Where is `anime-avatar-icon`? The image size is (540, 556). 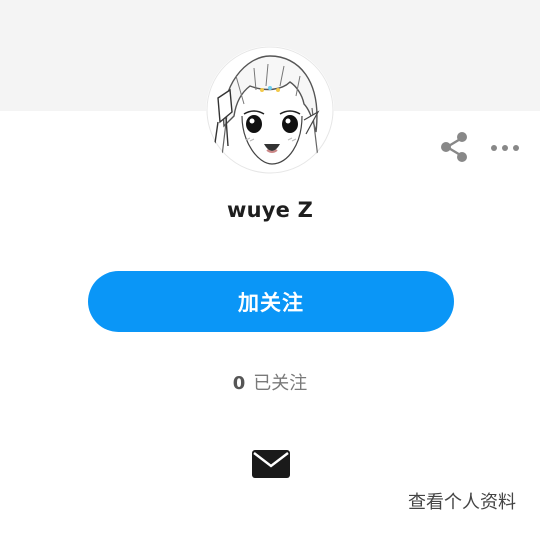
anime-avatar-icon is located at coordinates (270, 110).